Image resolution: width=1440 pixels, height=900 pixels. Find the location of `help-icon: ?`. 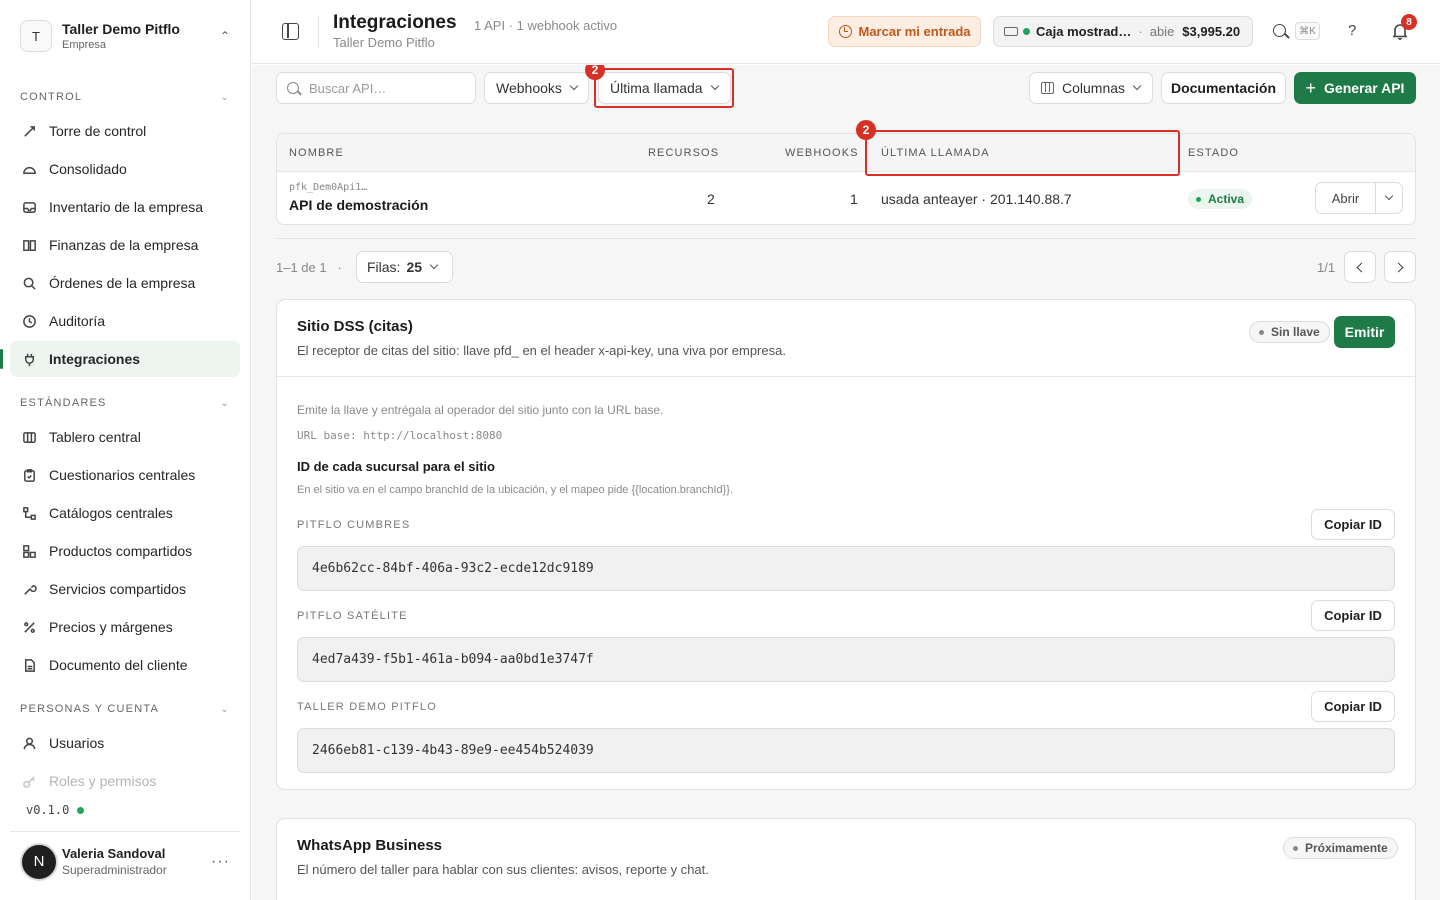

help-icon: ? is located at coordinates (1352, 30).